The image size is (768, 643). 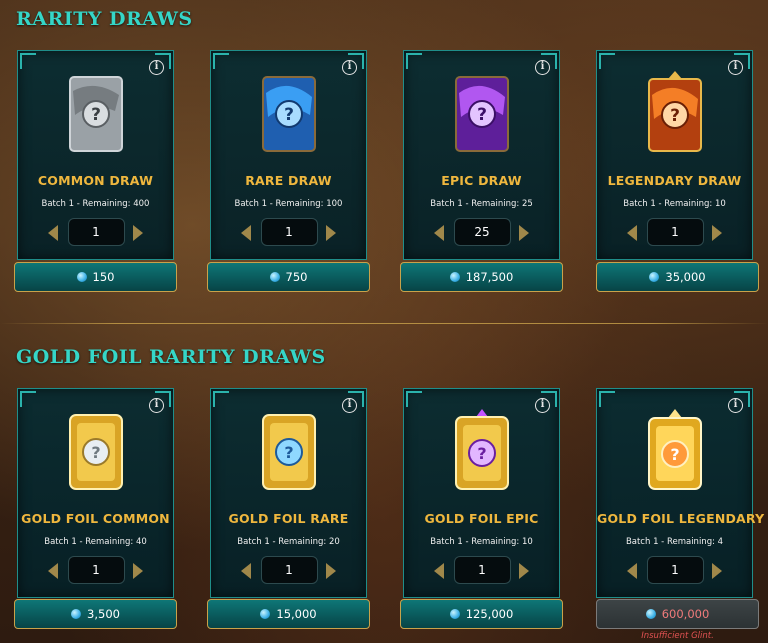 I want to click on batch-remaining: Batch 1 - Remaining: 400, so click(x=95, y=204).